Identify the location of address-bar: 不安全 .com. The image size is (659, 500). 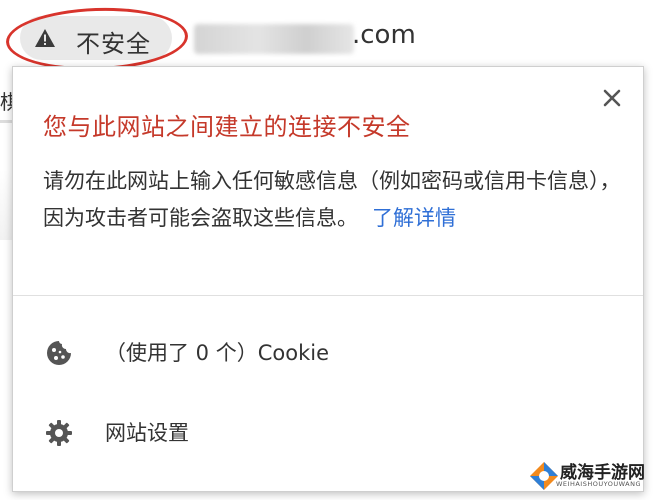
(329, 37).